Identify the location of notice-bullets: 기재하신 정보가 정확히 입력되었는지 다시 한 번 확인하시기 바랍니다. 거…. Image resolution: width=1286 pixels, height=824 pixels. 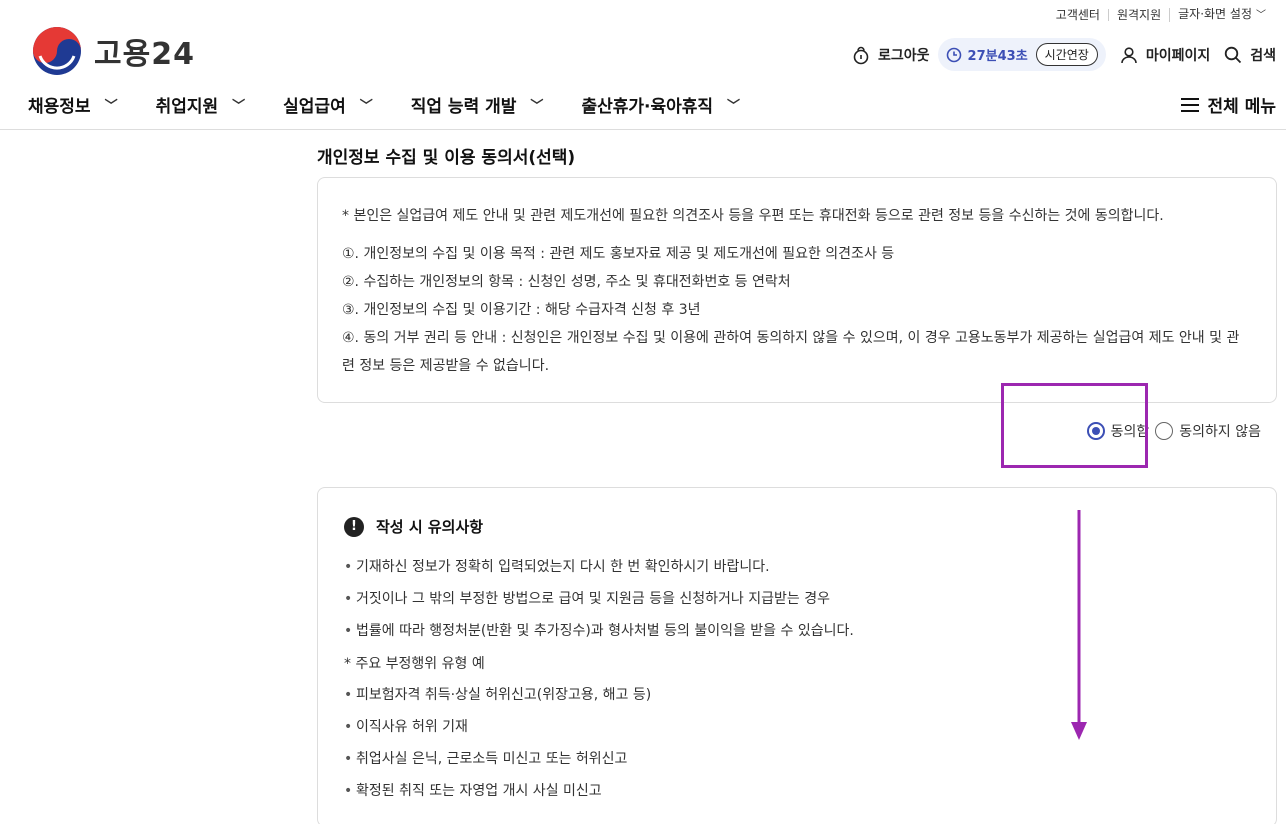
(798, 599).